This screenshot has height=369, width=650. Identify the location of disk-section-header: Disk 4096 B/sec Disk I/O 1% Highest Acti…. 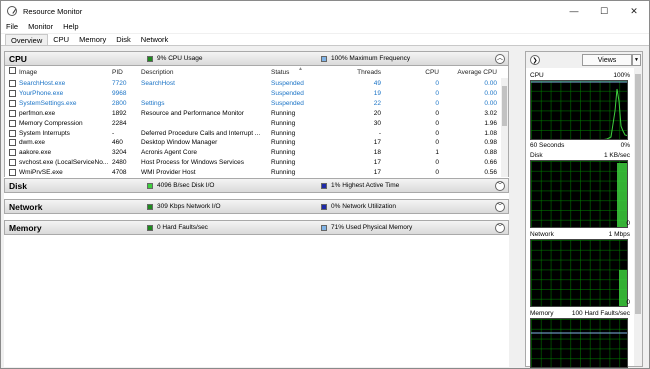
(256, 185).